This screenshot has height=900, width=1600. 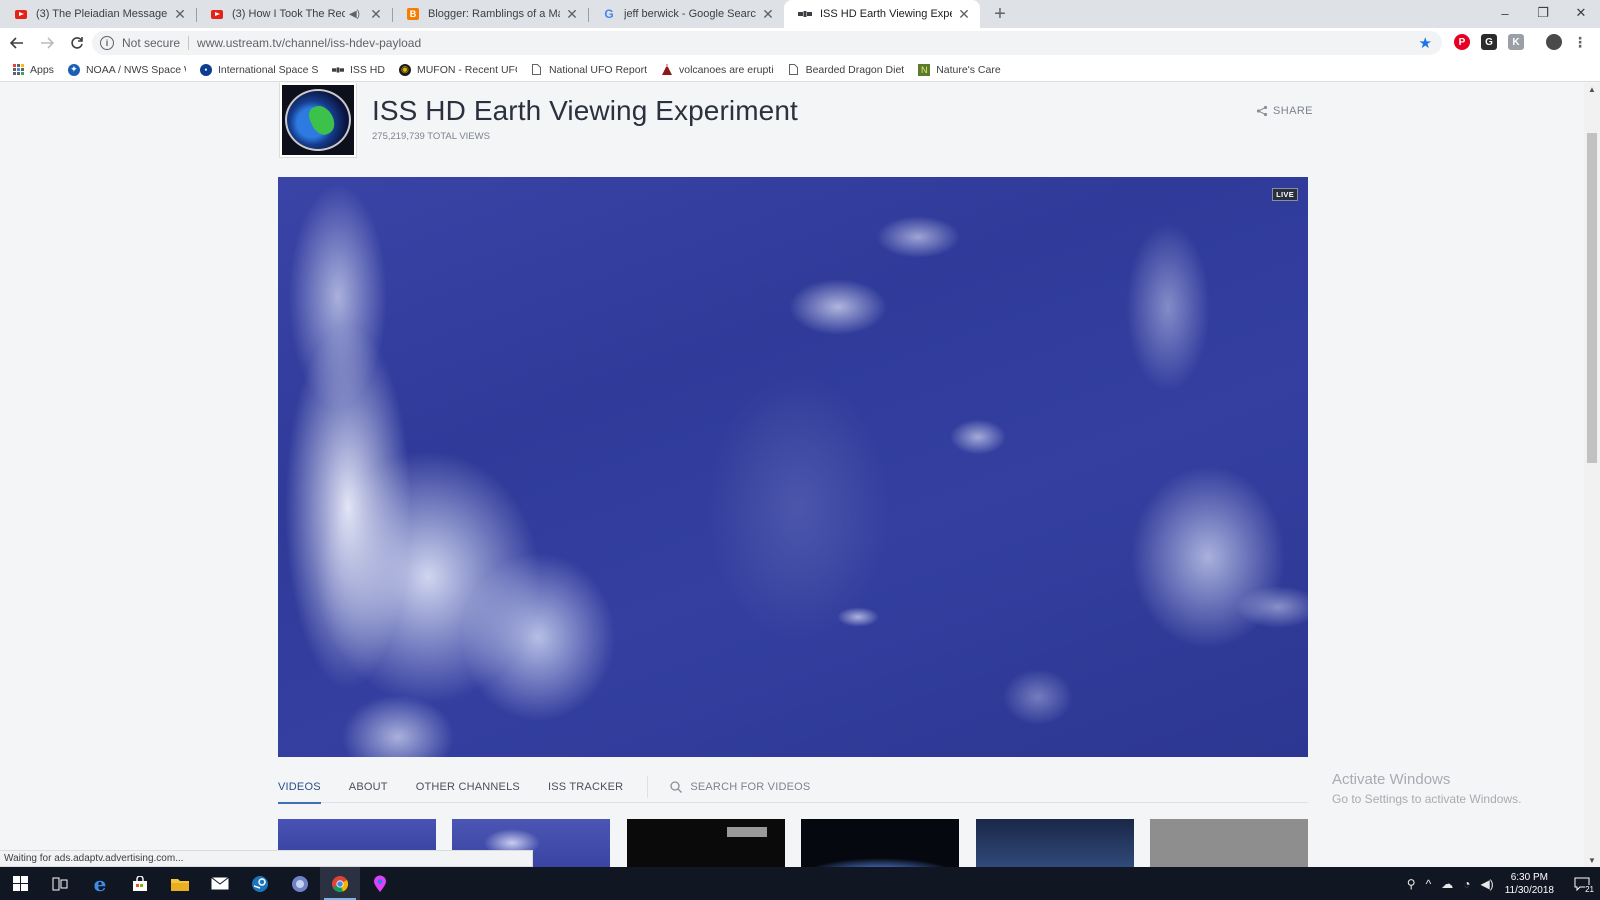 What do you see at coordinates (340, 883) in the screenshot?
I see `chrome-icon` at bounding box center [340, 883].